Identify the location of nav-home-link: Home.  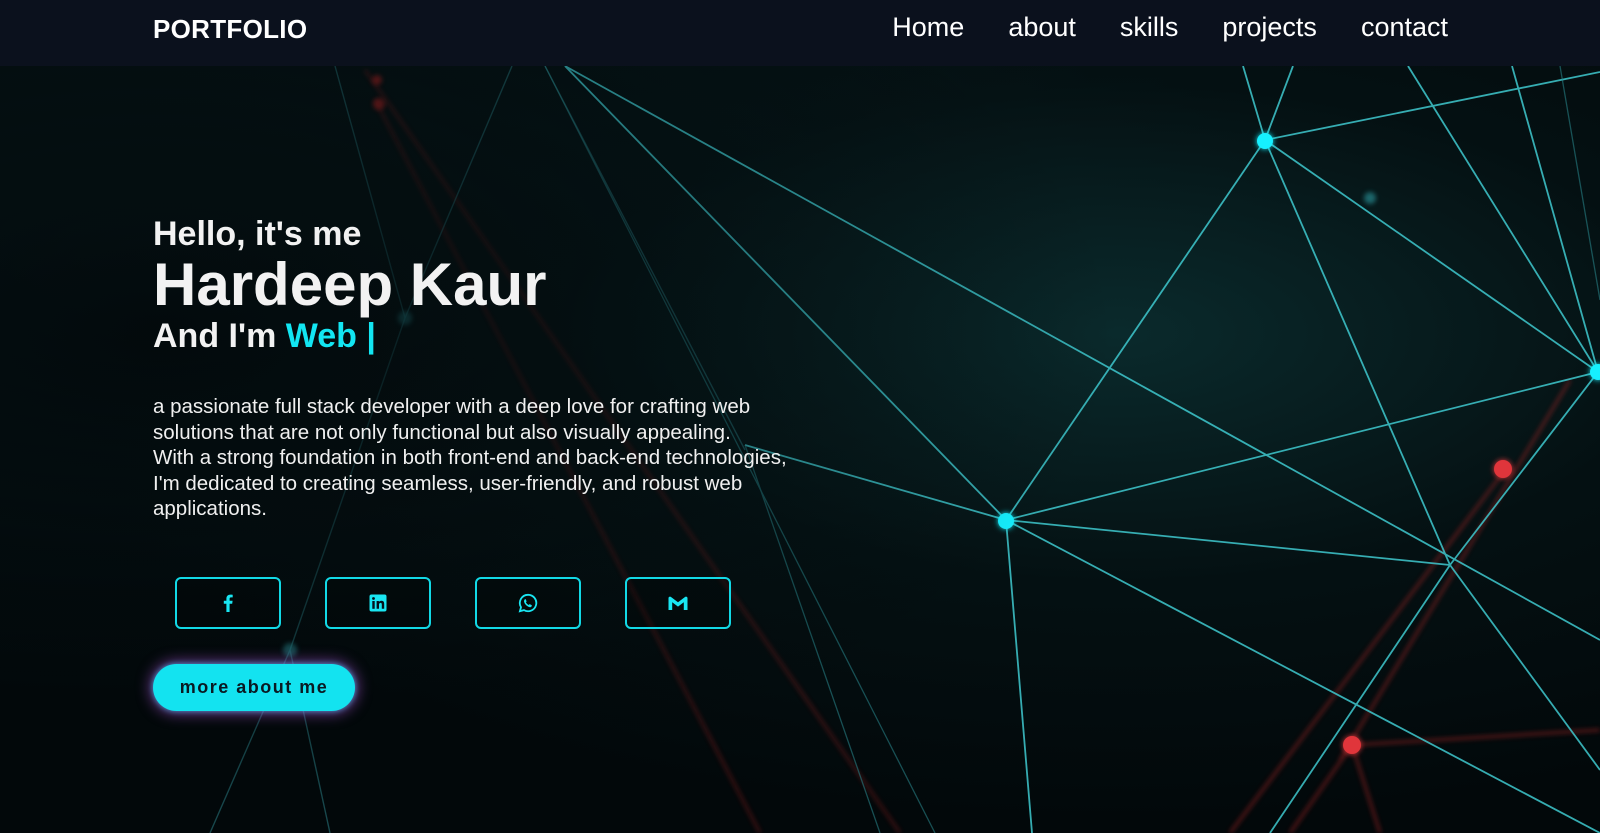
(928, 27).